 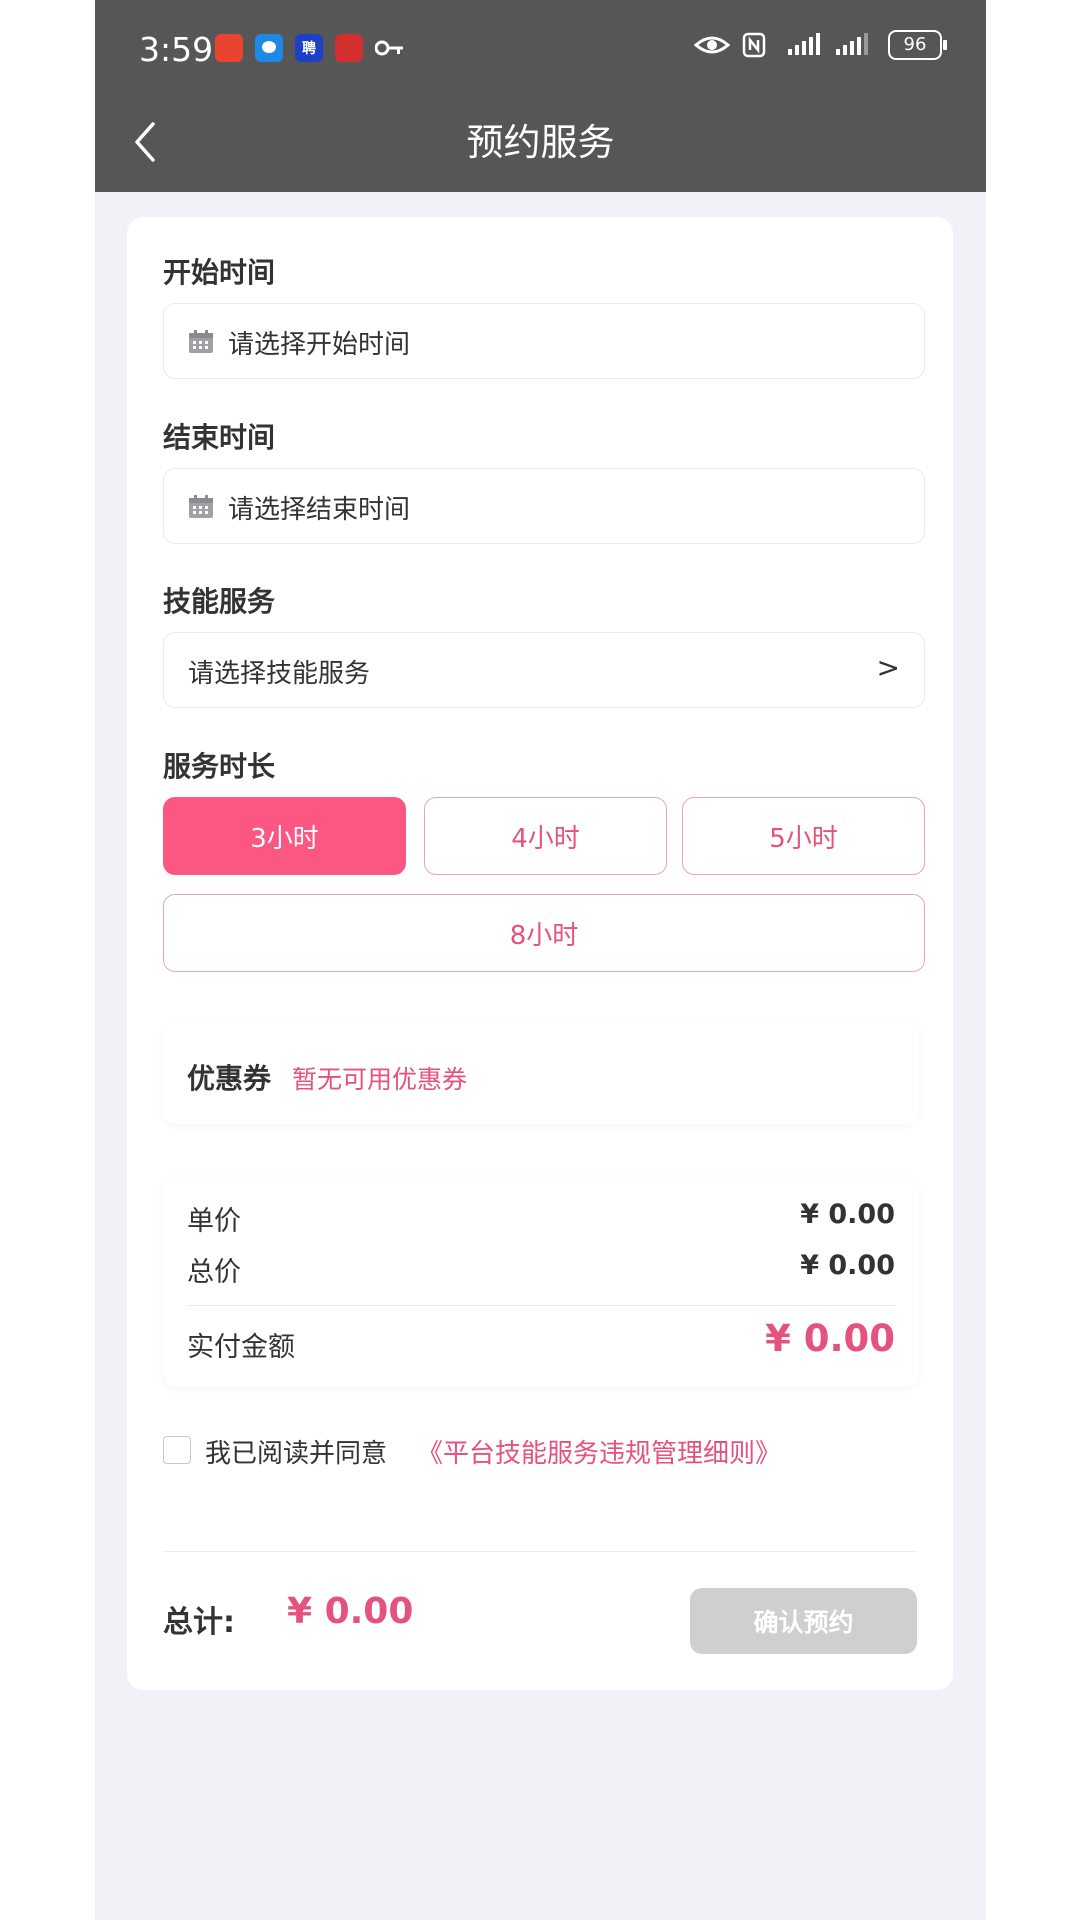 I want to click on agreement-link: 《平台技能服务违规管理细则》, so click(x=599, y=1451).